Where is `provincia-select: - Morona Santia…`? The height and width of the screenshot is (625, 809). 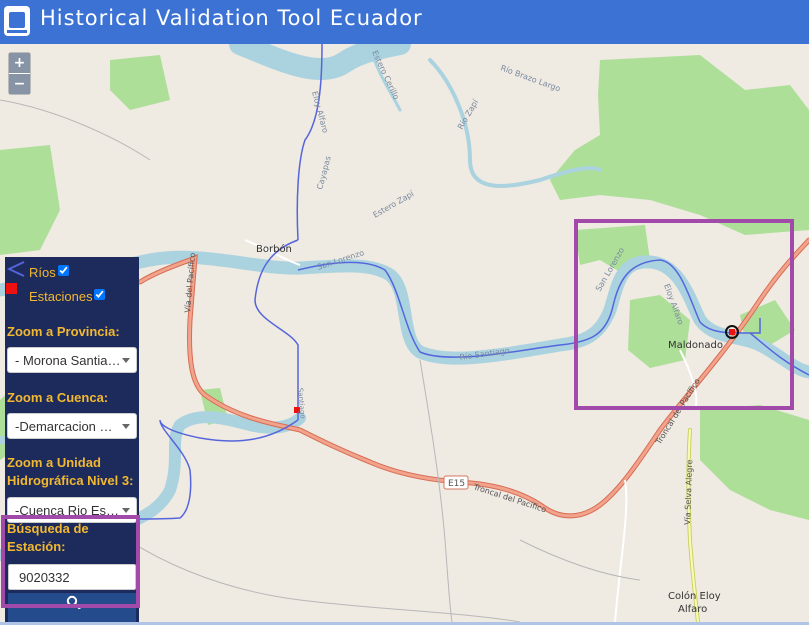
provincia-select: - Morona Santia… is located at coordinates (72, 360).